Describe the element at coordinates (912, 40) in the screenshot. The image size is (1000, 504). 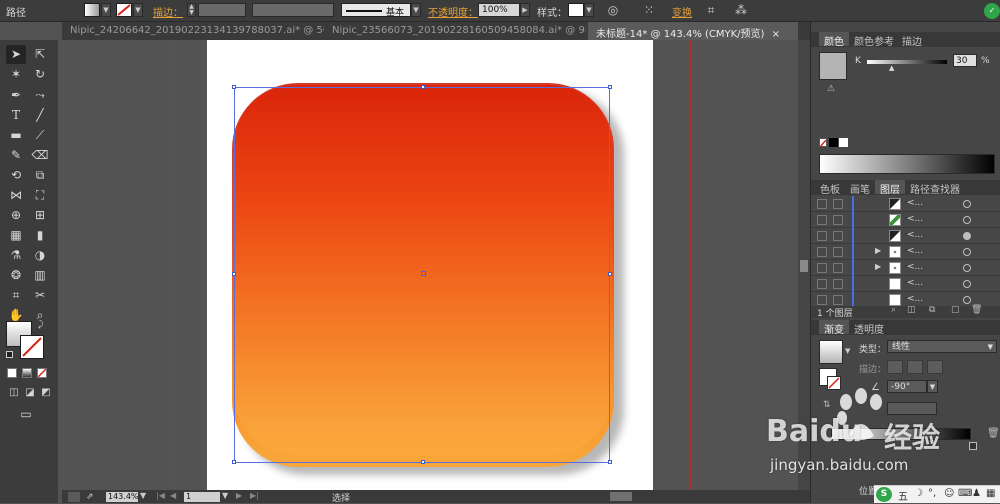
I see `tab-stroke: 描边` at that location.